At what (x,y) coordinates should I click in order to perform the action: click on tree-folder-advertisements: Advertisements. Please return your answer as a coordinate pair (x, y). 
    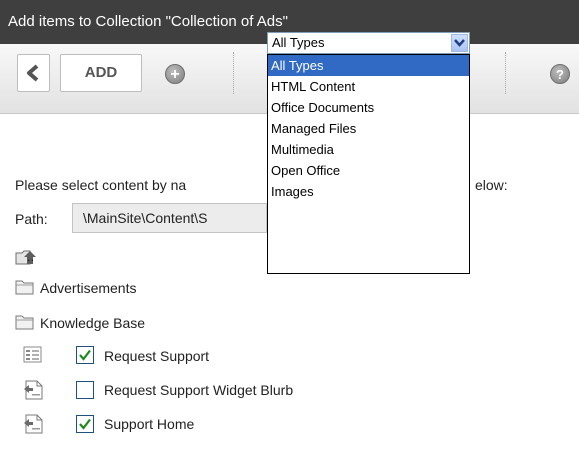
    Looking at the image, I should click on (145, 288).